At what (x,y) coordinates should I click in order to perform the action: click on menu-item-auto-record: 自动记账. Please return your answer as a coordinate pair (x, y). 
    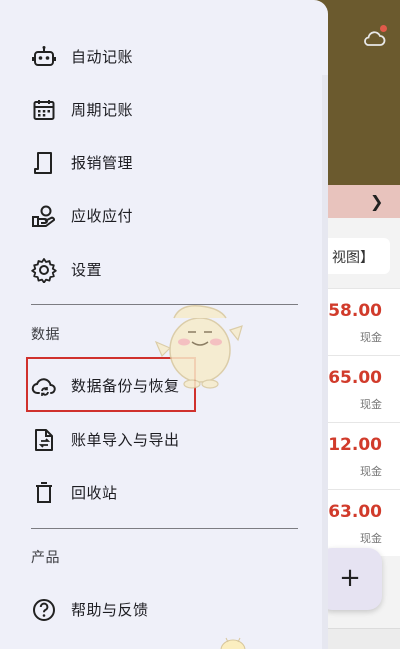
    Looking at the image, I should click on (164, 56).